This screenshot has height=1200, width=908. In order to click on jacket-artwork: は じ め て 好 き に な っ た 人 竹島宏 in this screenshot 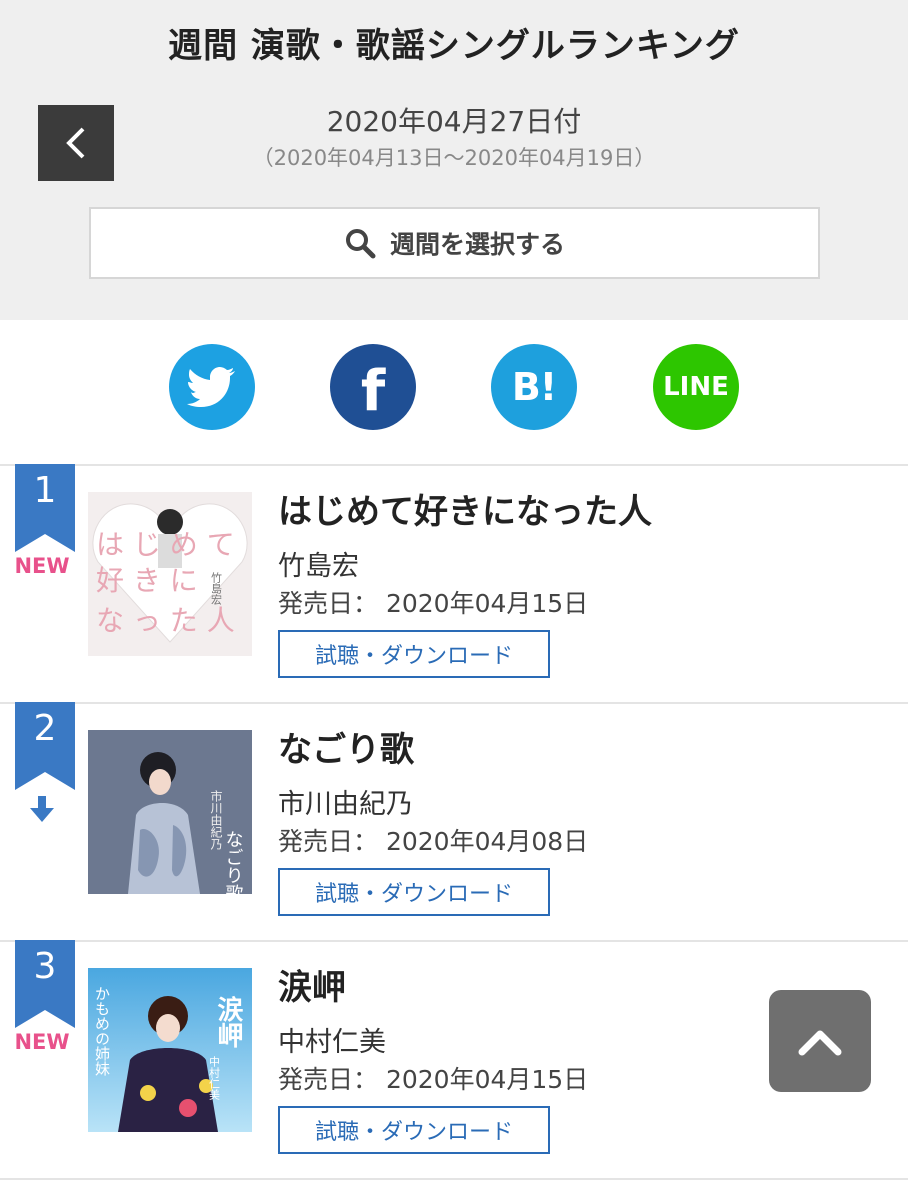, I will do `click(170, 574)`.